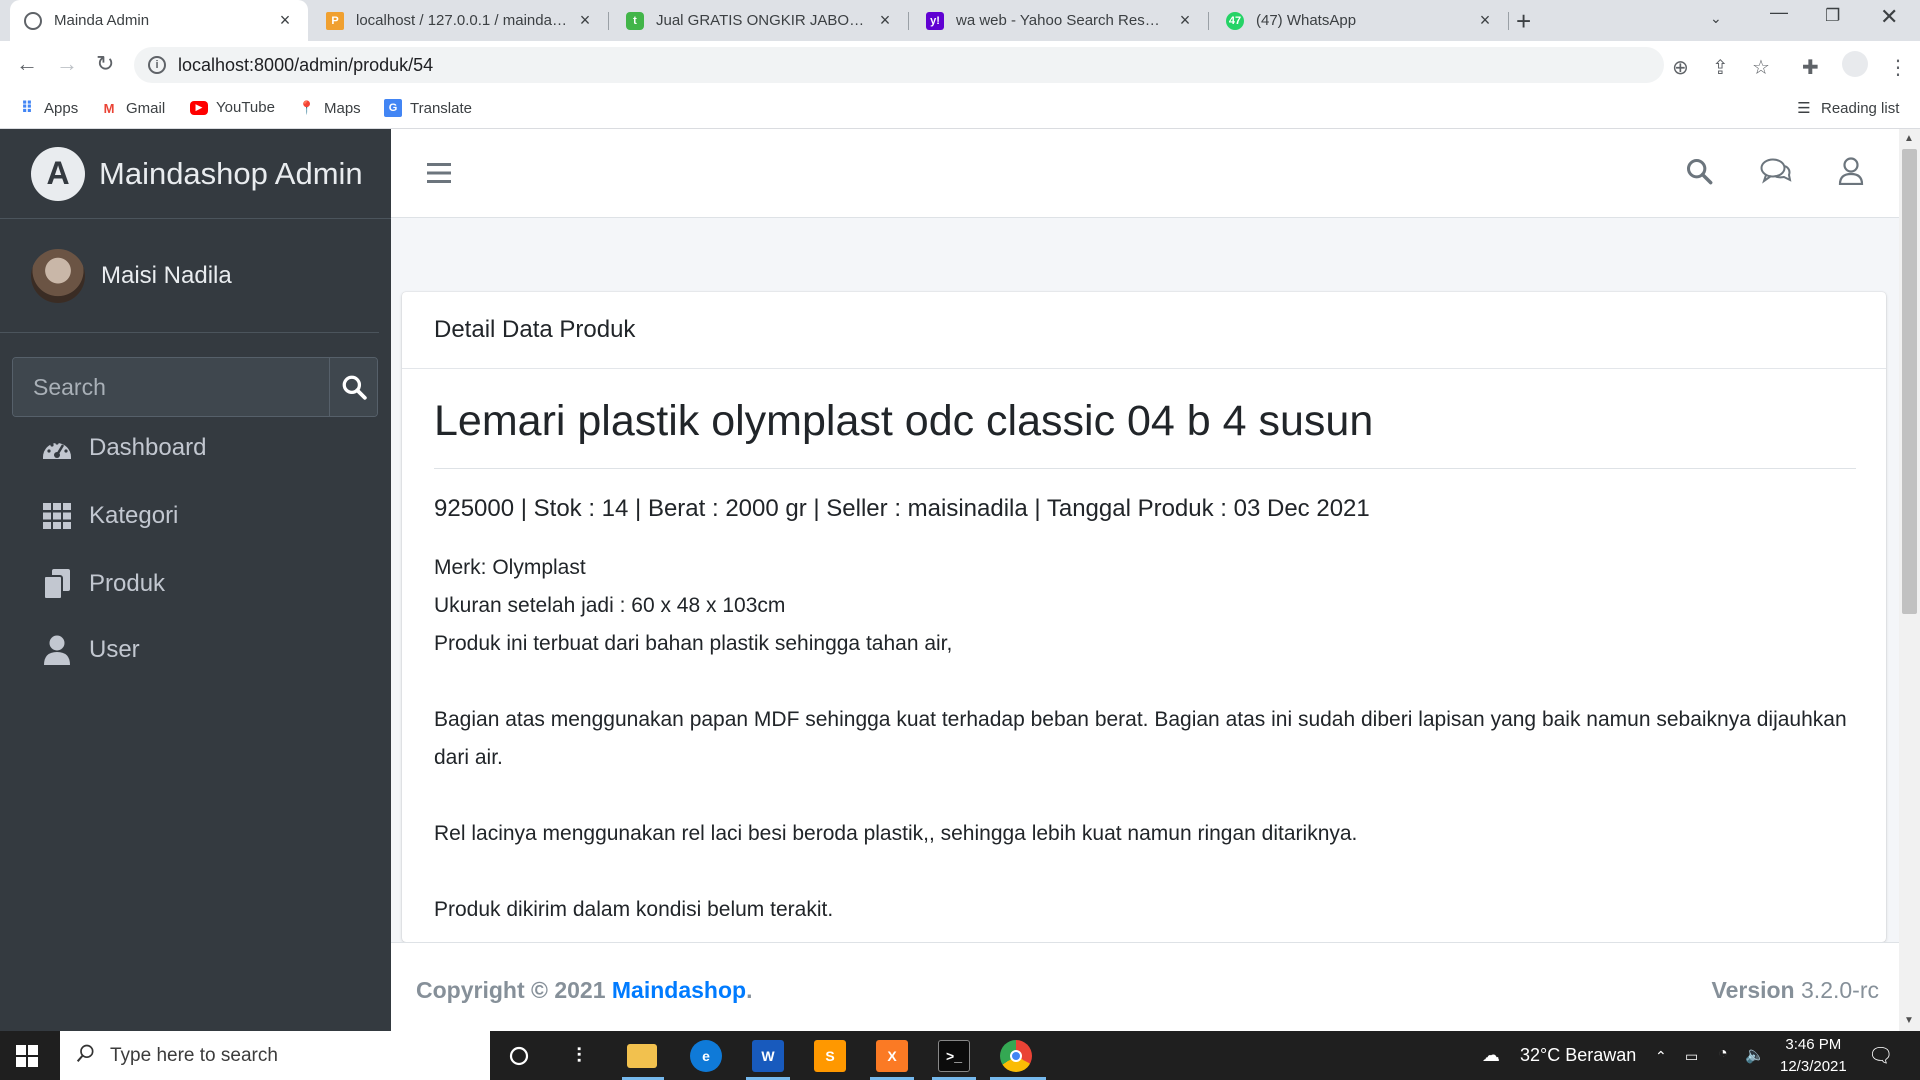  I want to click on terminal-icon: >_, so click(954, 1056).